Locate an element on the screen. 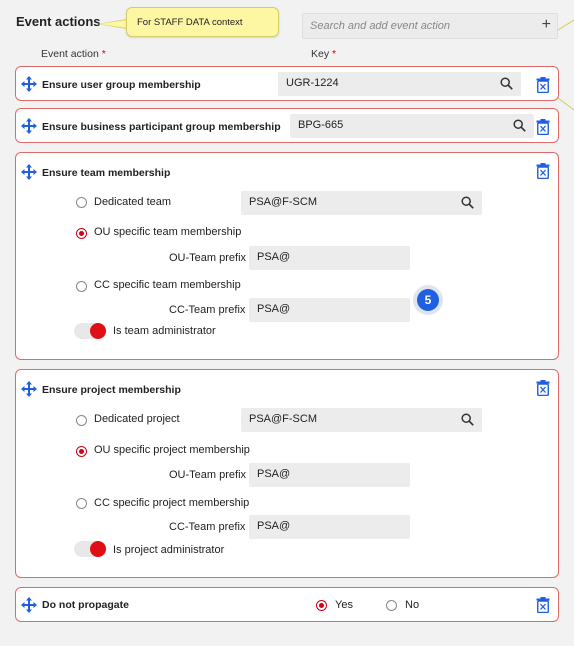 Image resolution: width=574 pixels, height=646 pixels. radio-cc-project is located at coordinates (81, 503).